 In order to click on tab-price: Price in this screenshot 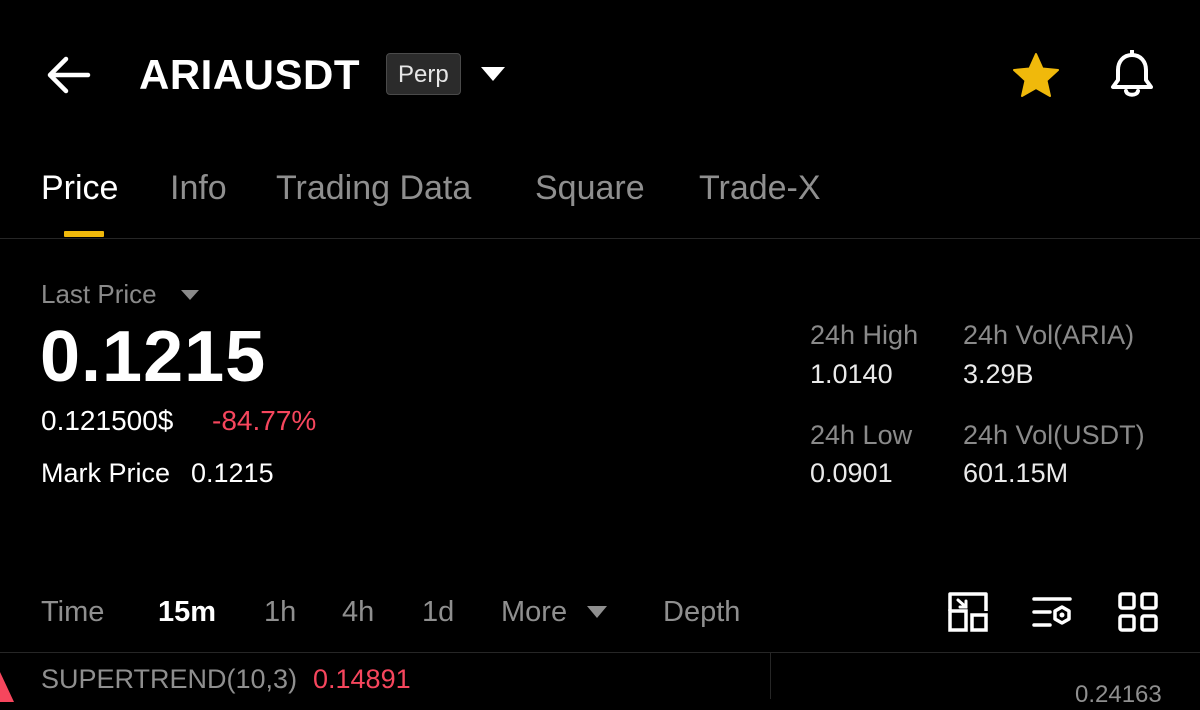, I will do `click(79, 188)`.